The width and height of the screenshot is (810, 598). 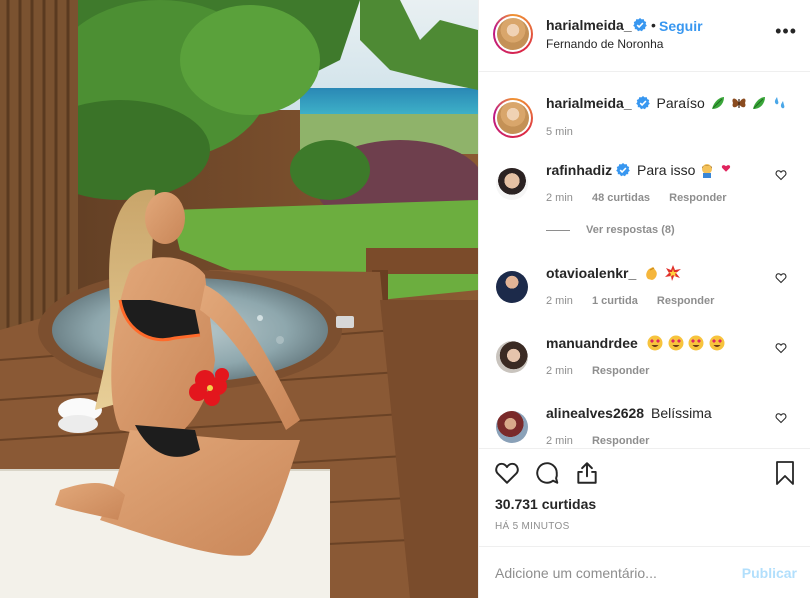 I want to click on sweat-droplets-emoji-icon, so click(x=780, y=103).